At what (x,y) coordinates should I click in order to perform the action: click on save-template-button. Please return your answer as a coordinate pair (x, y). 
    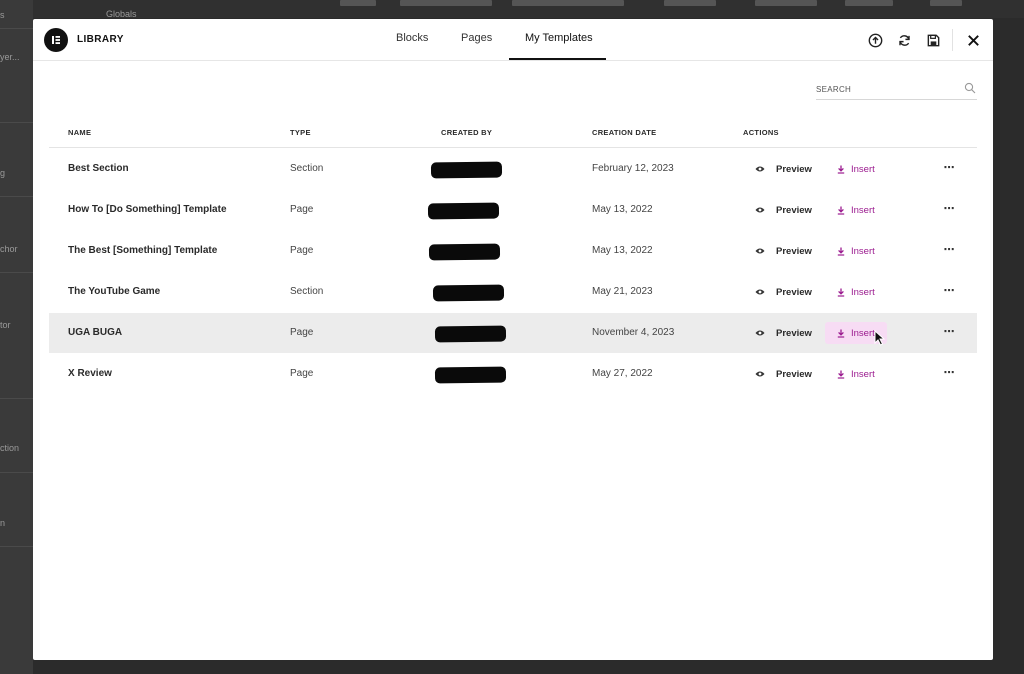
    Looking at the image, I should click on (933, 40).